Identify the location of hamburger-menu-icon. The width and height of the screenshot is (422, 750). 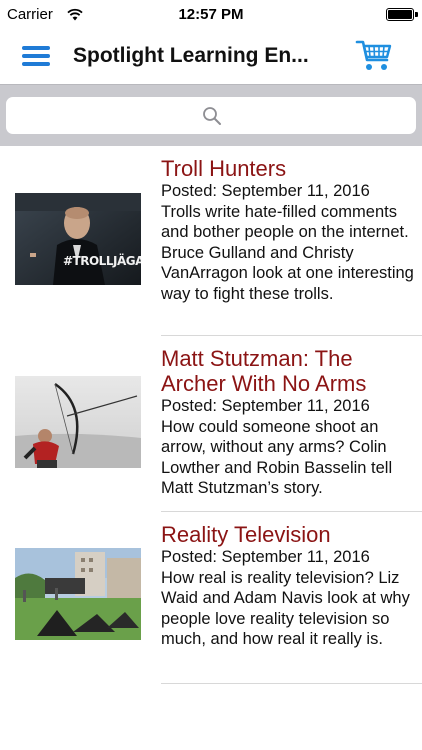
(36, 56).